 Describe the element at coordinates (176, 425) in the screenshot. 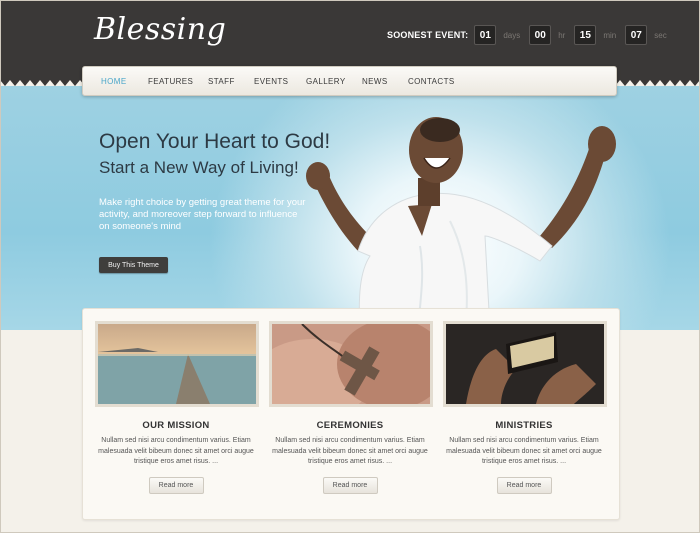

I see `mission-title: OUR MISSION` at that location.